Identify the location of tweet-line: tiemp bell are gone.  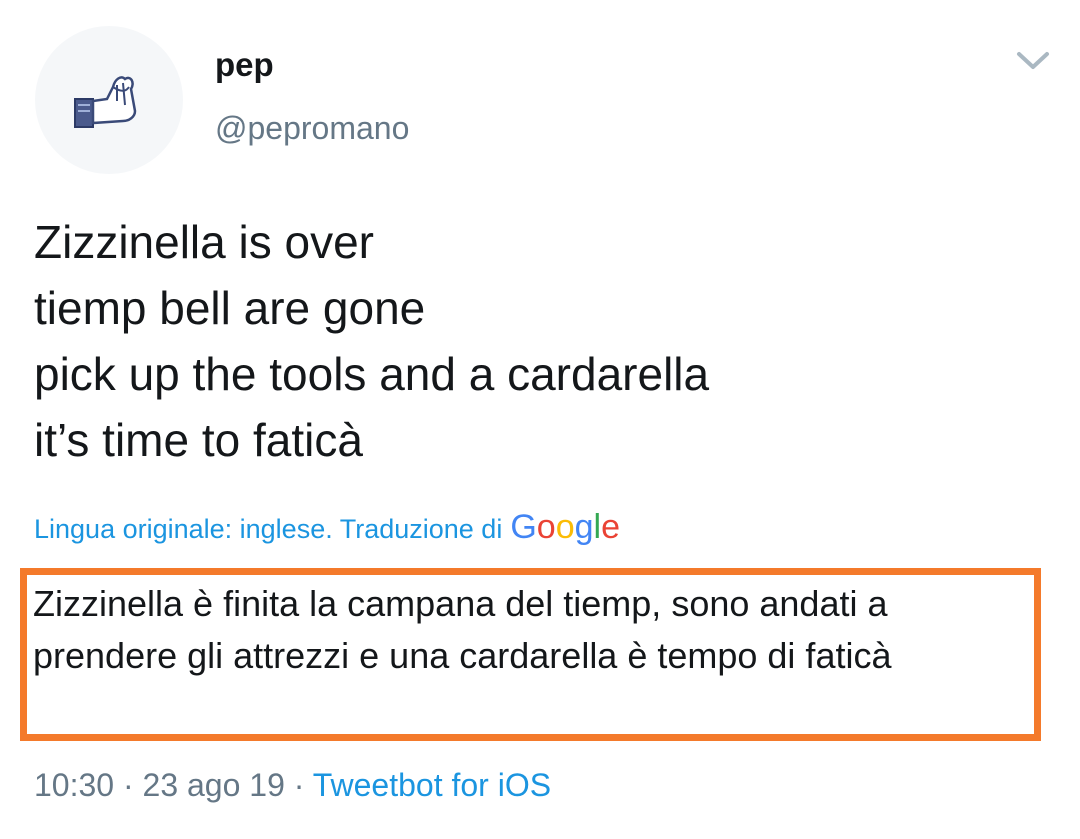
(230, 308).